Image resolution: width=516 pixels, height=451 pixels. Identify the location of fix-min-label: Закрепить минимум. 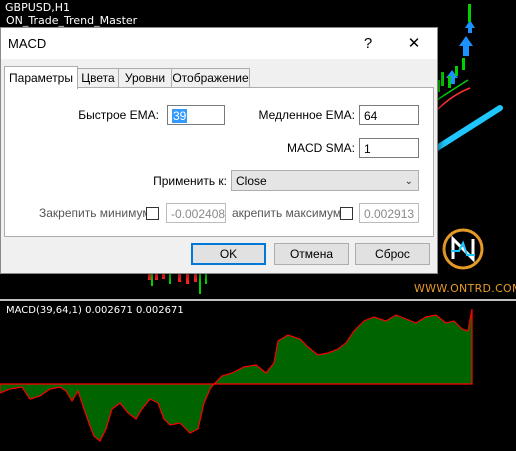
(95, 213).